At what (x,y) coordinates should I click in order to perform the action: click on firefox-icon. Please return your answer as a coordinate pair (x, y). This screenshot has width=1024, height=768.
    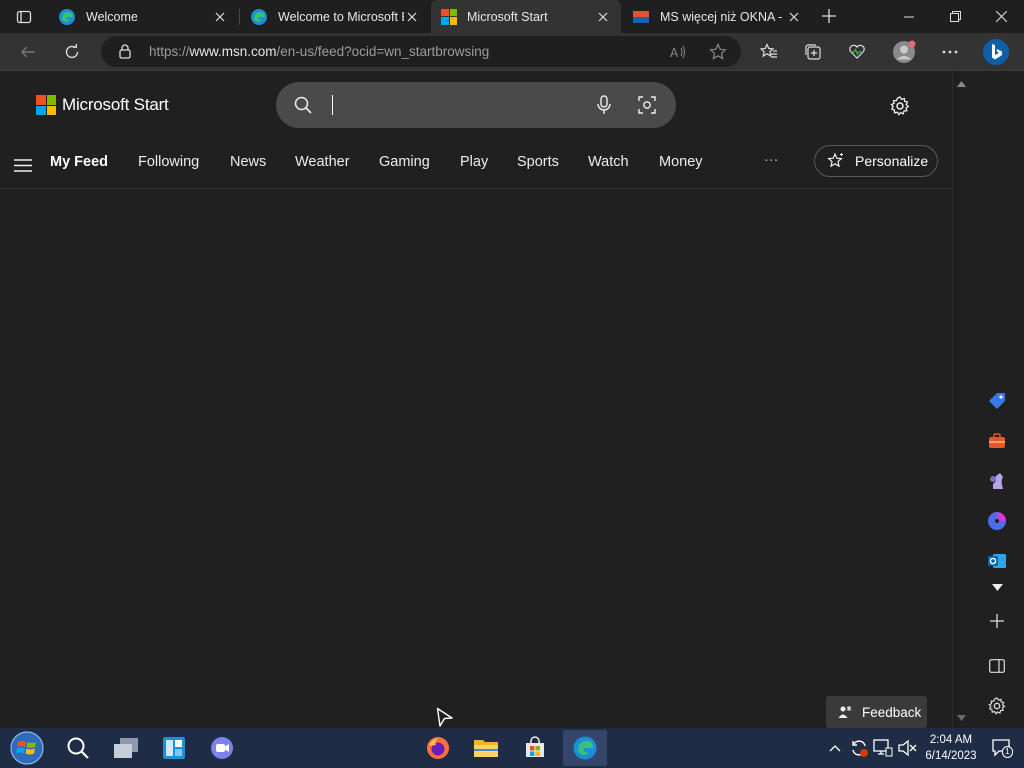
    Looking at the image, I should click on (438, 748).